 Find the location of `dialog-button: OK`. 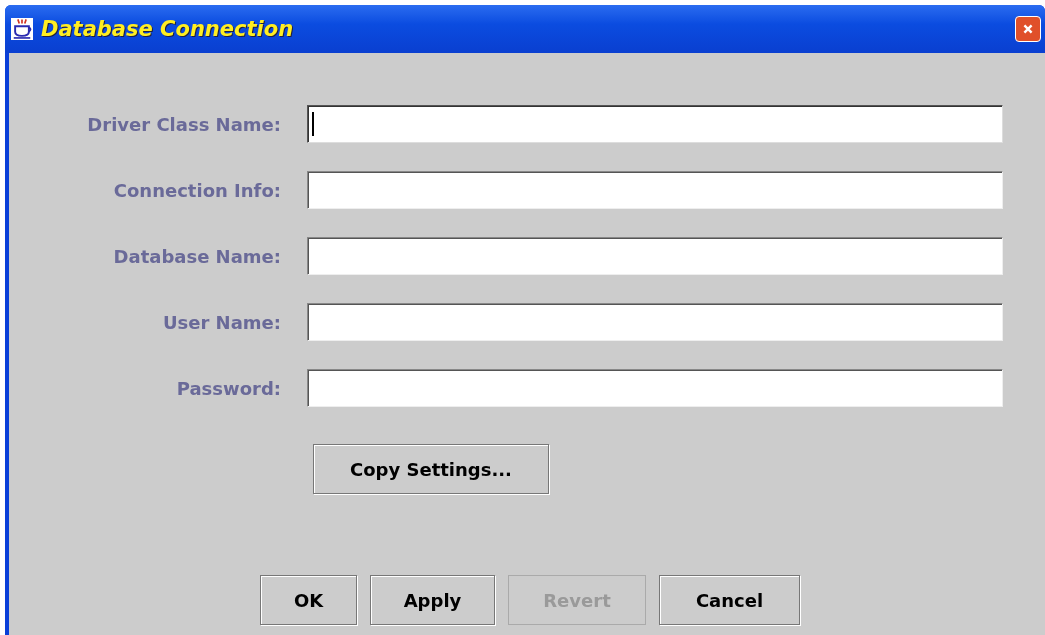

dialog-button: OK is located at coordinates (308, 600).